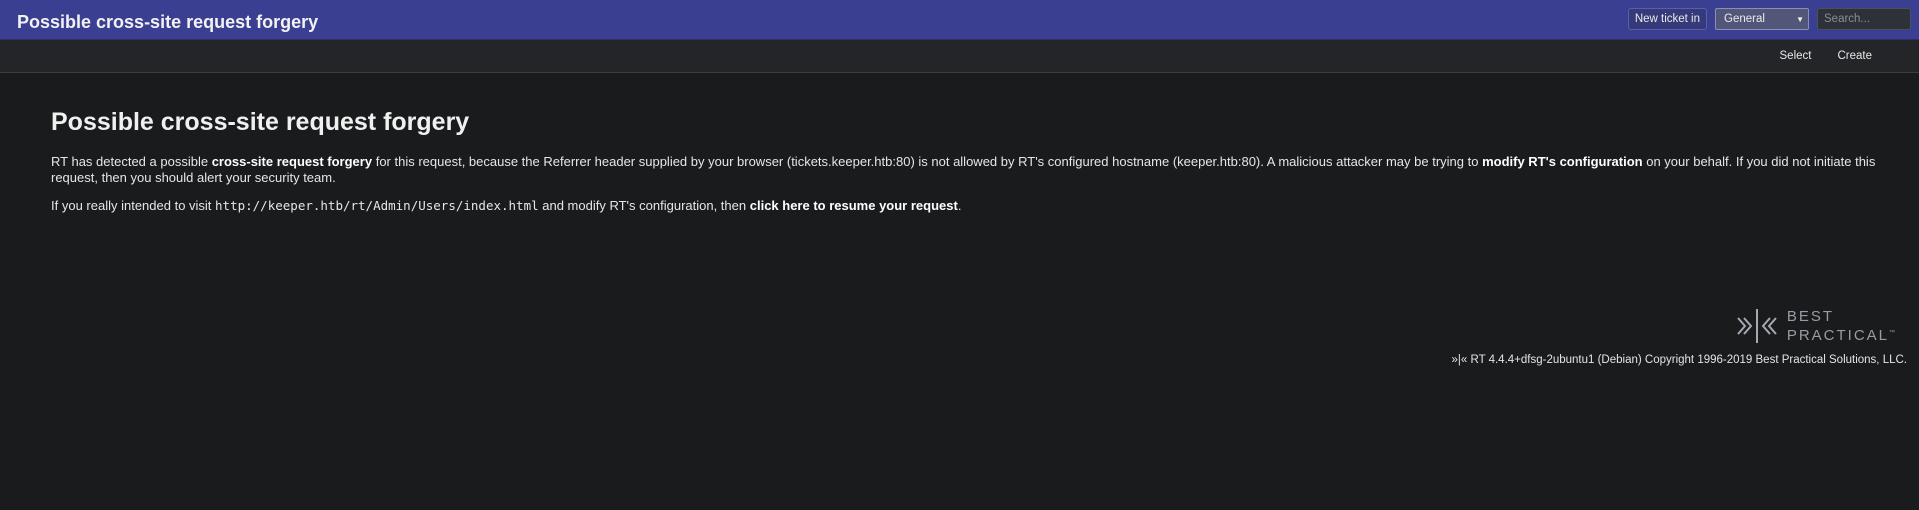  I want to click on resume-request-link: click here to resume your request, so click(854, 205).